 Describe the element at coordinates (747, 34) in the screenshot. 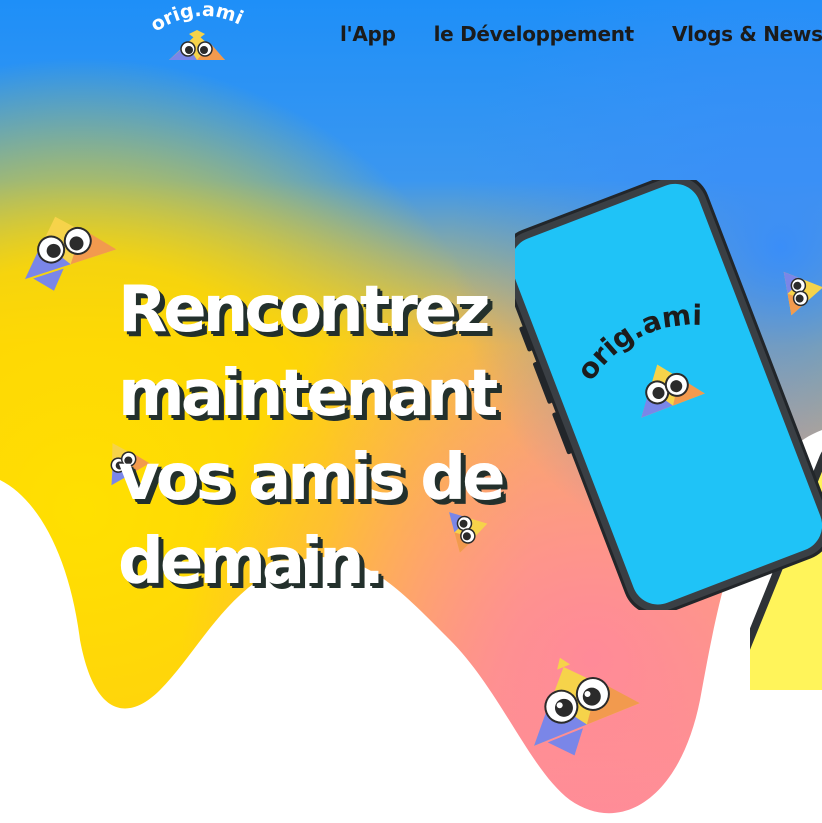

I see `nav-link-vlogs-news: Vlogs & News` at that location.